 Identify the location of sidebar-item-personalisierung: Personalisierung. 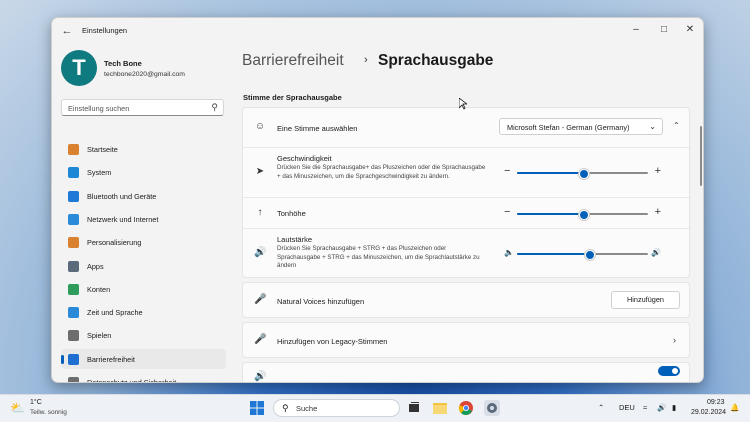
(143, 242).